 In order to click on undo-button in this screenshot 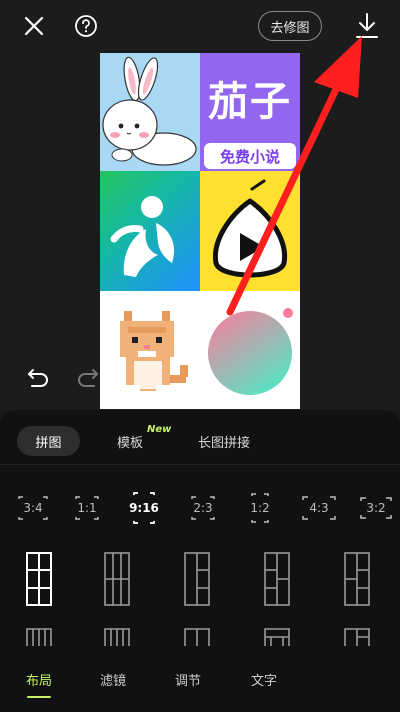, I will do `click(38, 377)`.